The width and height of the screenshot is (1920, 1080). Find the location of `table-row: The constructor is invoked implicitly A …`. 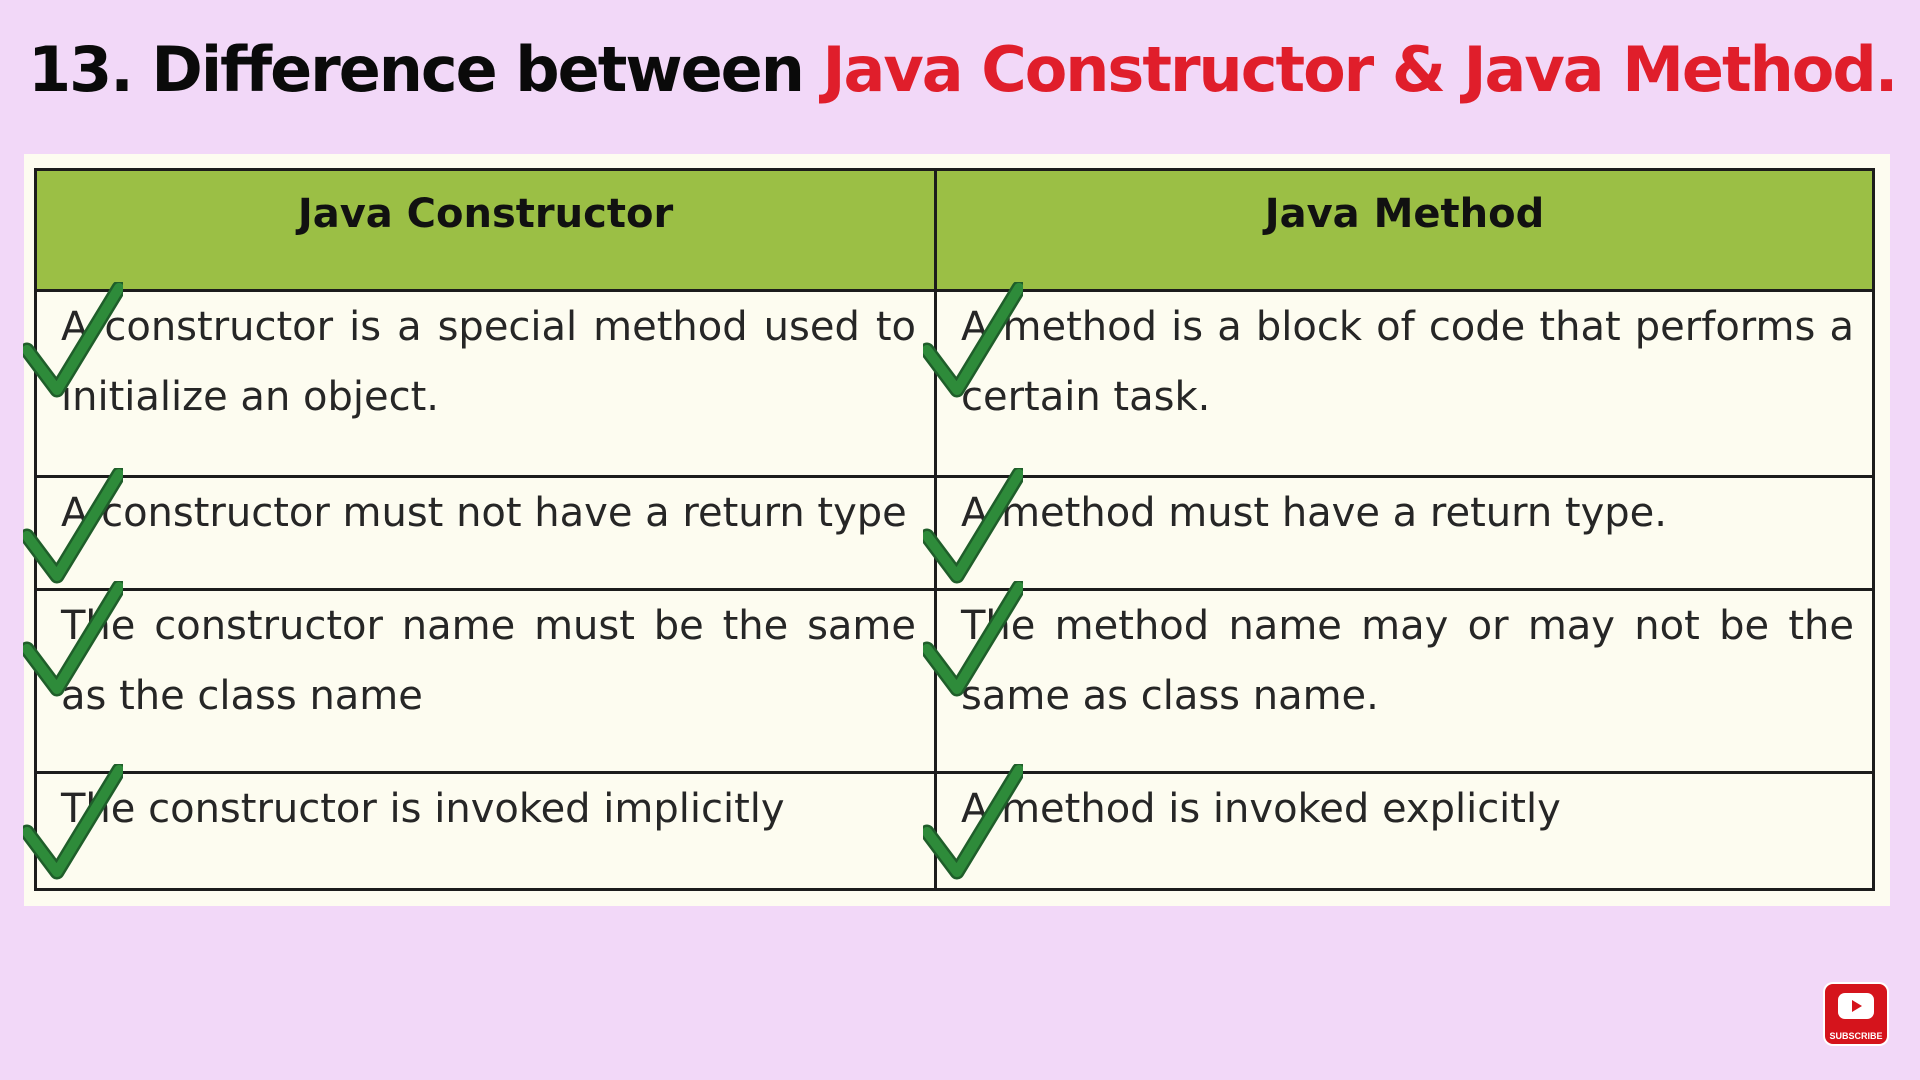

table-row: The constructor is invoked implicitly A … is located at coordinates (949, 827).